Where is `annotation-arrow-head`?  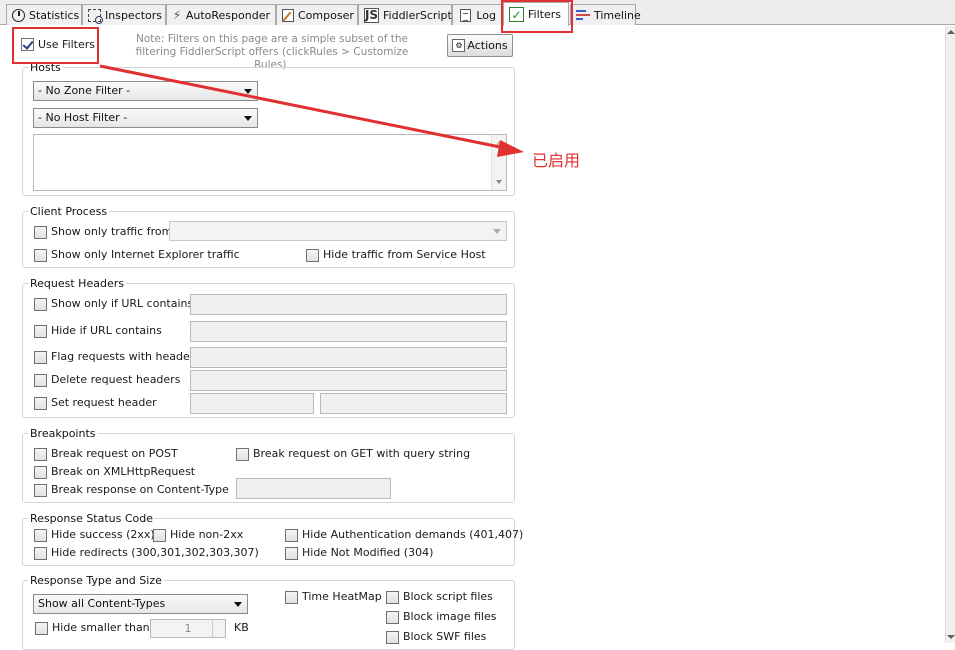
annotation-arrow-head is located at coordinates (510, 148).